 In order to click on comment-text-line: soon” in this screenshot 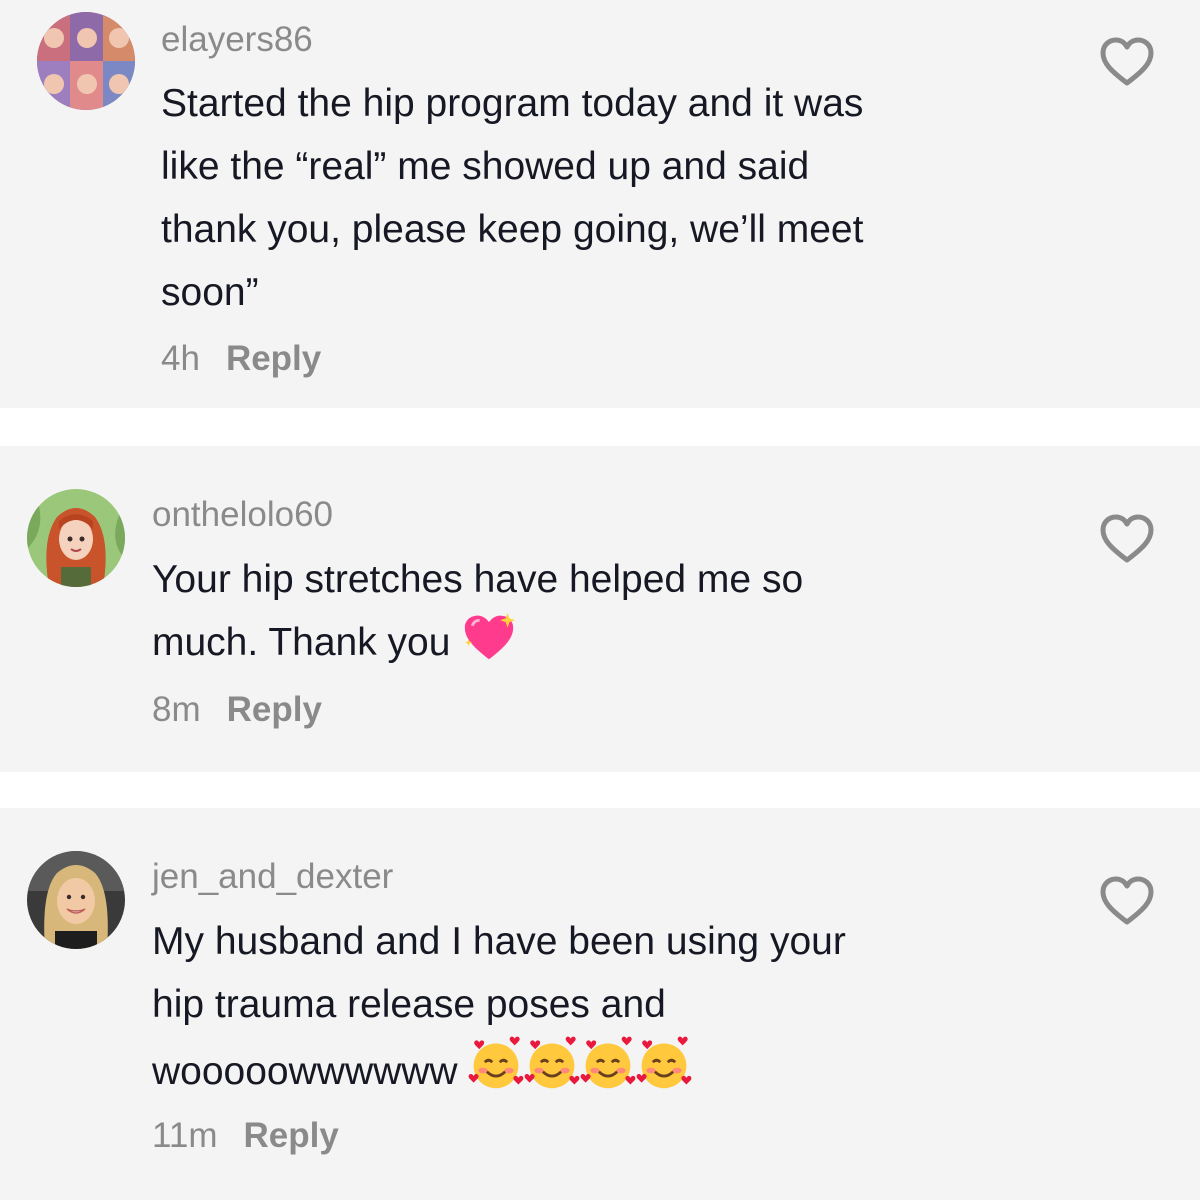, I will do `click(210, 292)`.